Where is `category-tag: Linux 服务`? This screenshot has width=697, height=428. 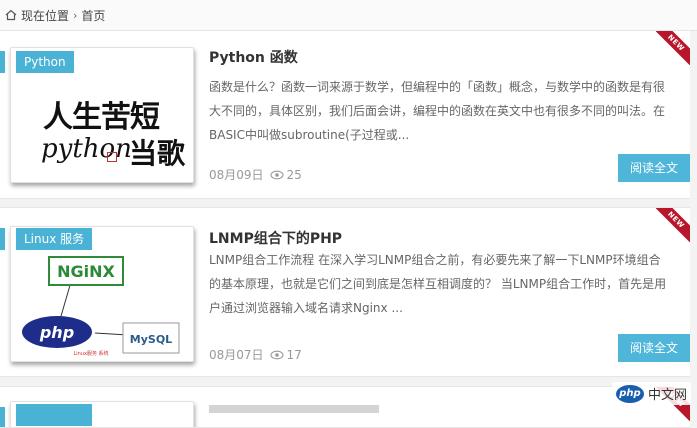 category-tag: Linux 服务 is located at coordinates (54, 239).